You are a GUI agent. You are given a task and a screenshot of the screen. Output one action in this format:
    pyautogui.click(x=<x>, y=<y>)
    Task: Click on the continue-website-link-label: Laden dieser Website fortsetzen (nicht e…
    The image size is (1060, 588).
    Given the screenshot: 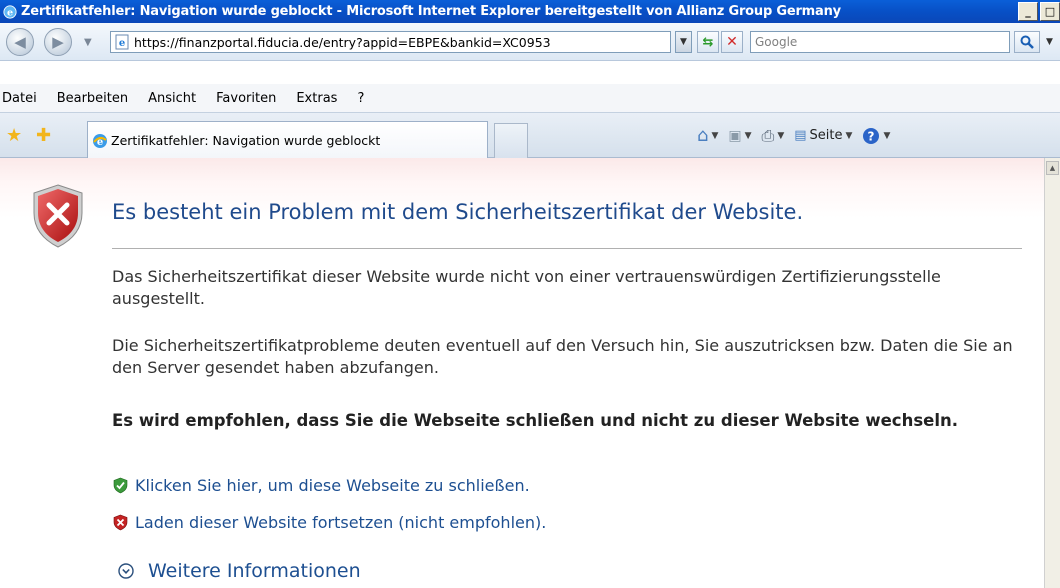 What is the action you would take?
    pyautogui.click(x=341, y=522)
    